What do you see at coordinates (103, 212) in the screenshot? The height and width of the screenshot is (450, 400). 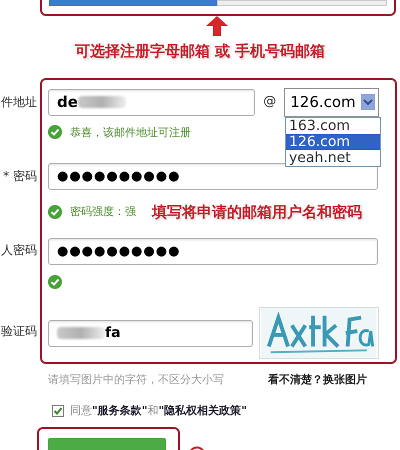 I see `strength-message: 密码强度：强` at bounding box center [103, 212].